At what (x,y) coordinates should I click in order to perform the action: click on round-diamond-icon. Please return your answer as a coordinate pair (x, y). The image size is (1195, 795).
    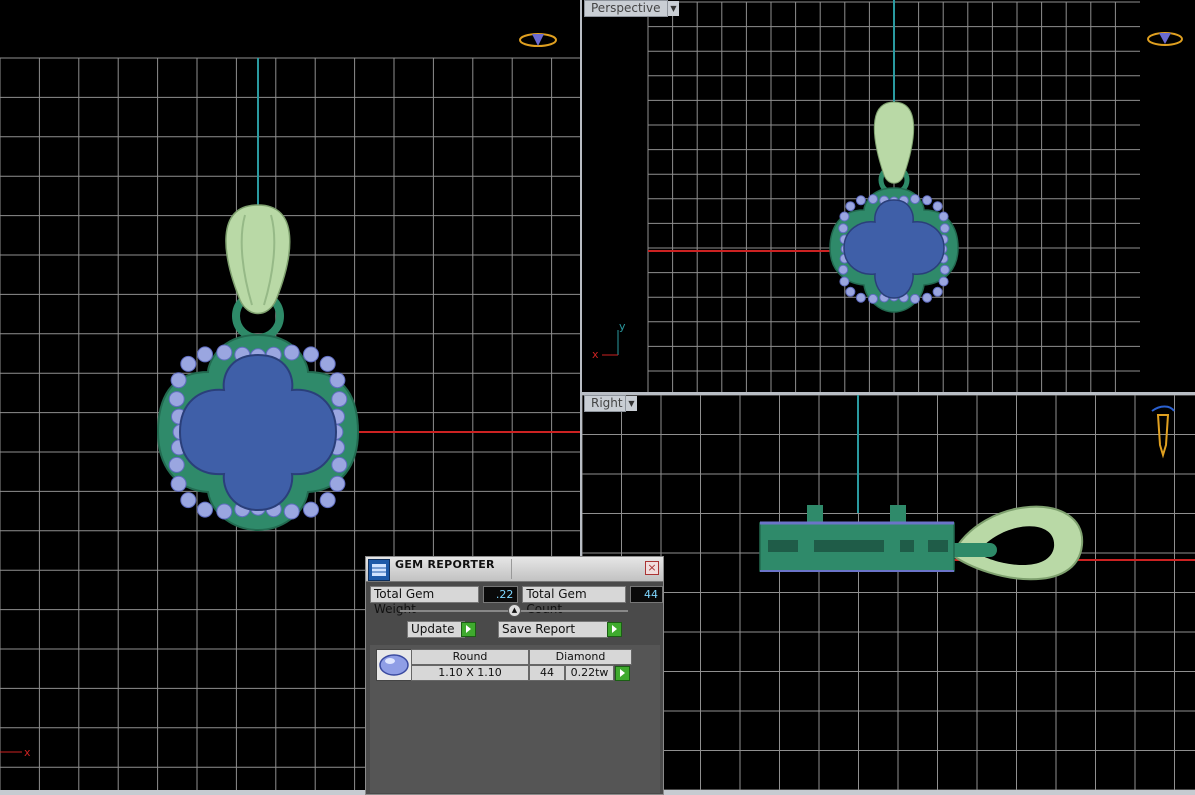
    Looking at the image, I should click on (394, 665).